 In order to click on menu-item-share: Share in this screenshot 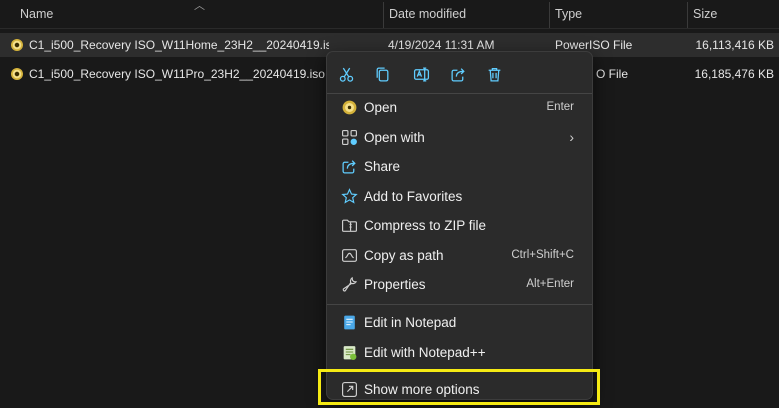, I will do `click(460, 166)`.